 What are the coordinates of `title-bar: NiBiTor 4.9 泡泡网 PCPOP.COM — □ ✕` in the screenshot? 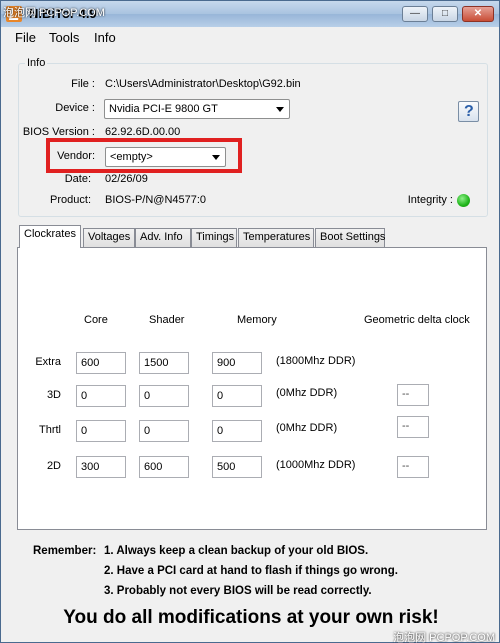 It's located at (250, 14).